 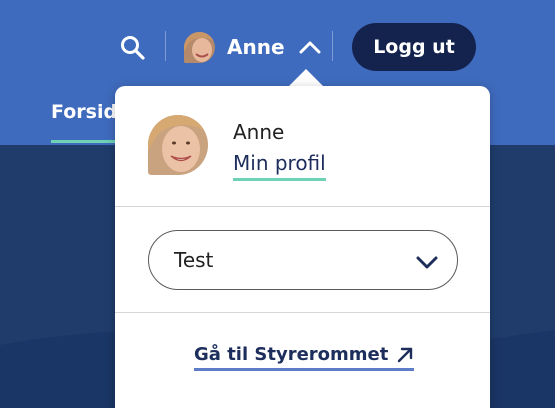 What do you see at coordinates (256, 47) in the screenshot?
I see `user-name: Anne` at bounding box center [256, 47].